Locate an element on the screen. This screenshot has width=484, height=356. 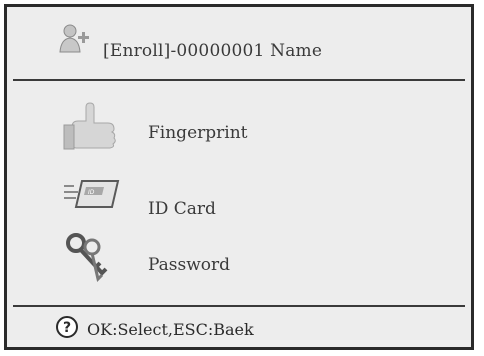
menu-item-label: Fingerprint is located at coordinates (198, 133).